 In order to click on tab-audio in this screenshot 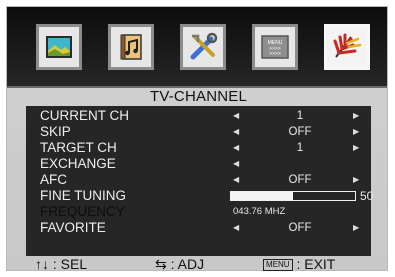, I will do `click(131, 47)`.